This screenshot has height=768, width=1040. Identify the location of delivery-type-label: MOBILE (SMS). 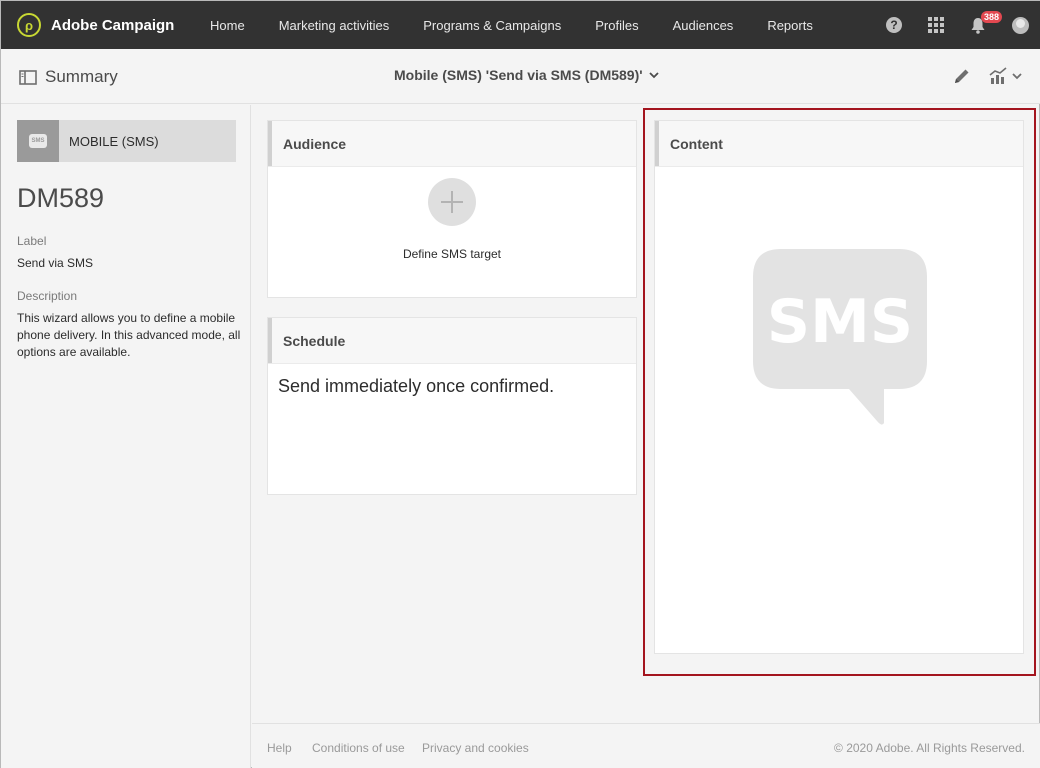
(114, 141).